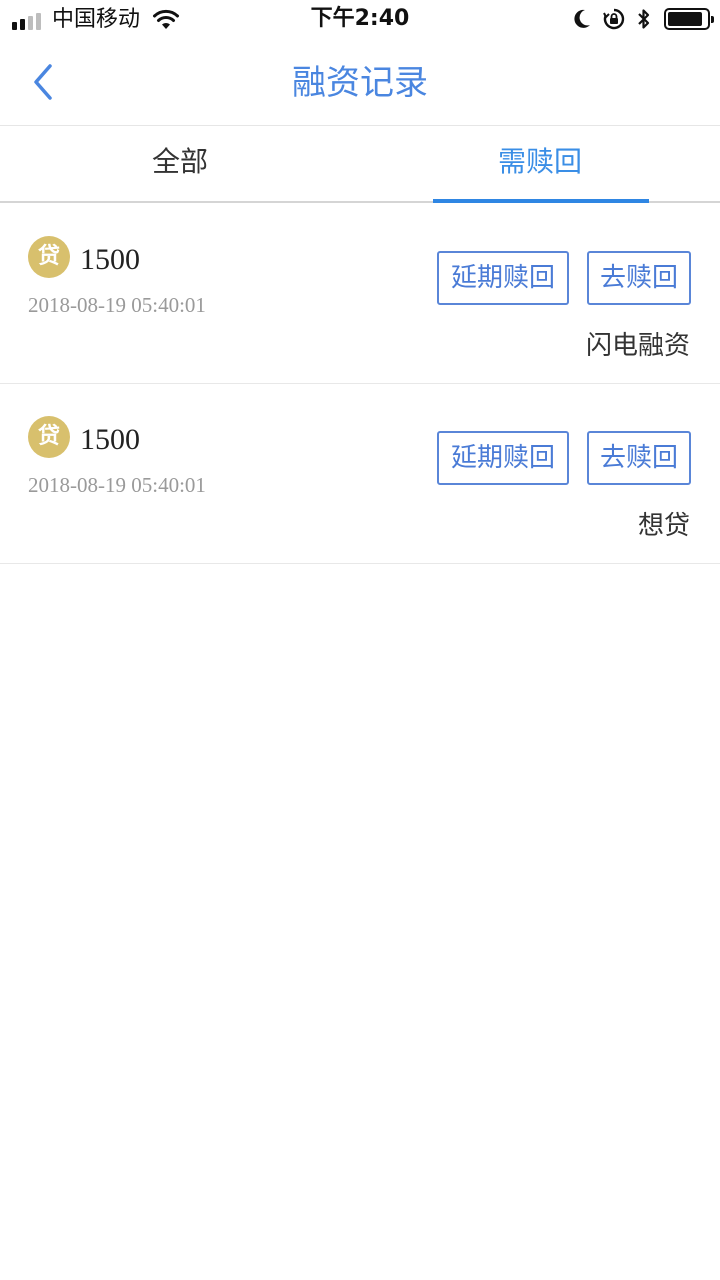 Image resolution: width=720 pixels, height=1280 pixels. Describe the element at coordinates (360, 294) in the screenshot. I see `record-item: 贷 1500 2018-08-19 05:40:01 延期赎回 去赎回 闪电融资` at that location.